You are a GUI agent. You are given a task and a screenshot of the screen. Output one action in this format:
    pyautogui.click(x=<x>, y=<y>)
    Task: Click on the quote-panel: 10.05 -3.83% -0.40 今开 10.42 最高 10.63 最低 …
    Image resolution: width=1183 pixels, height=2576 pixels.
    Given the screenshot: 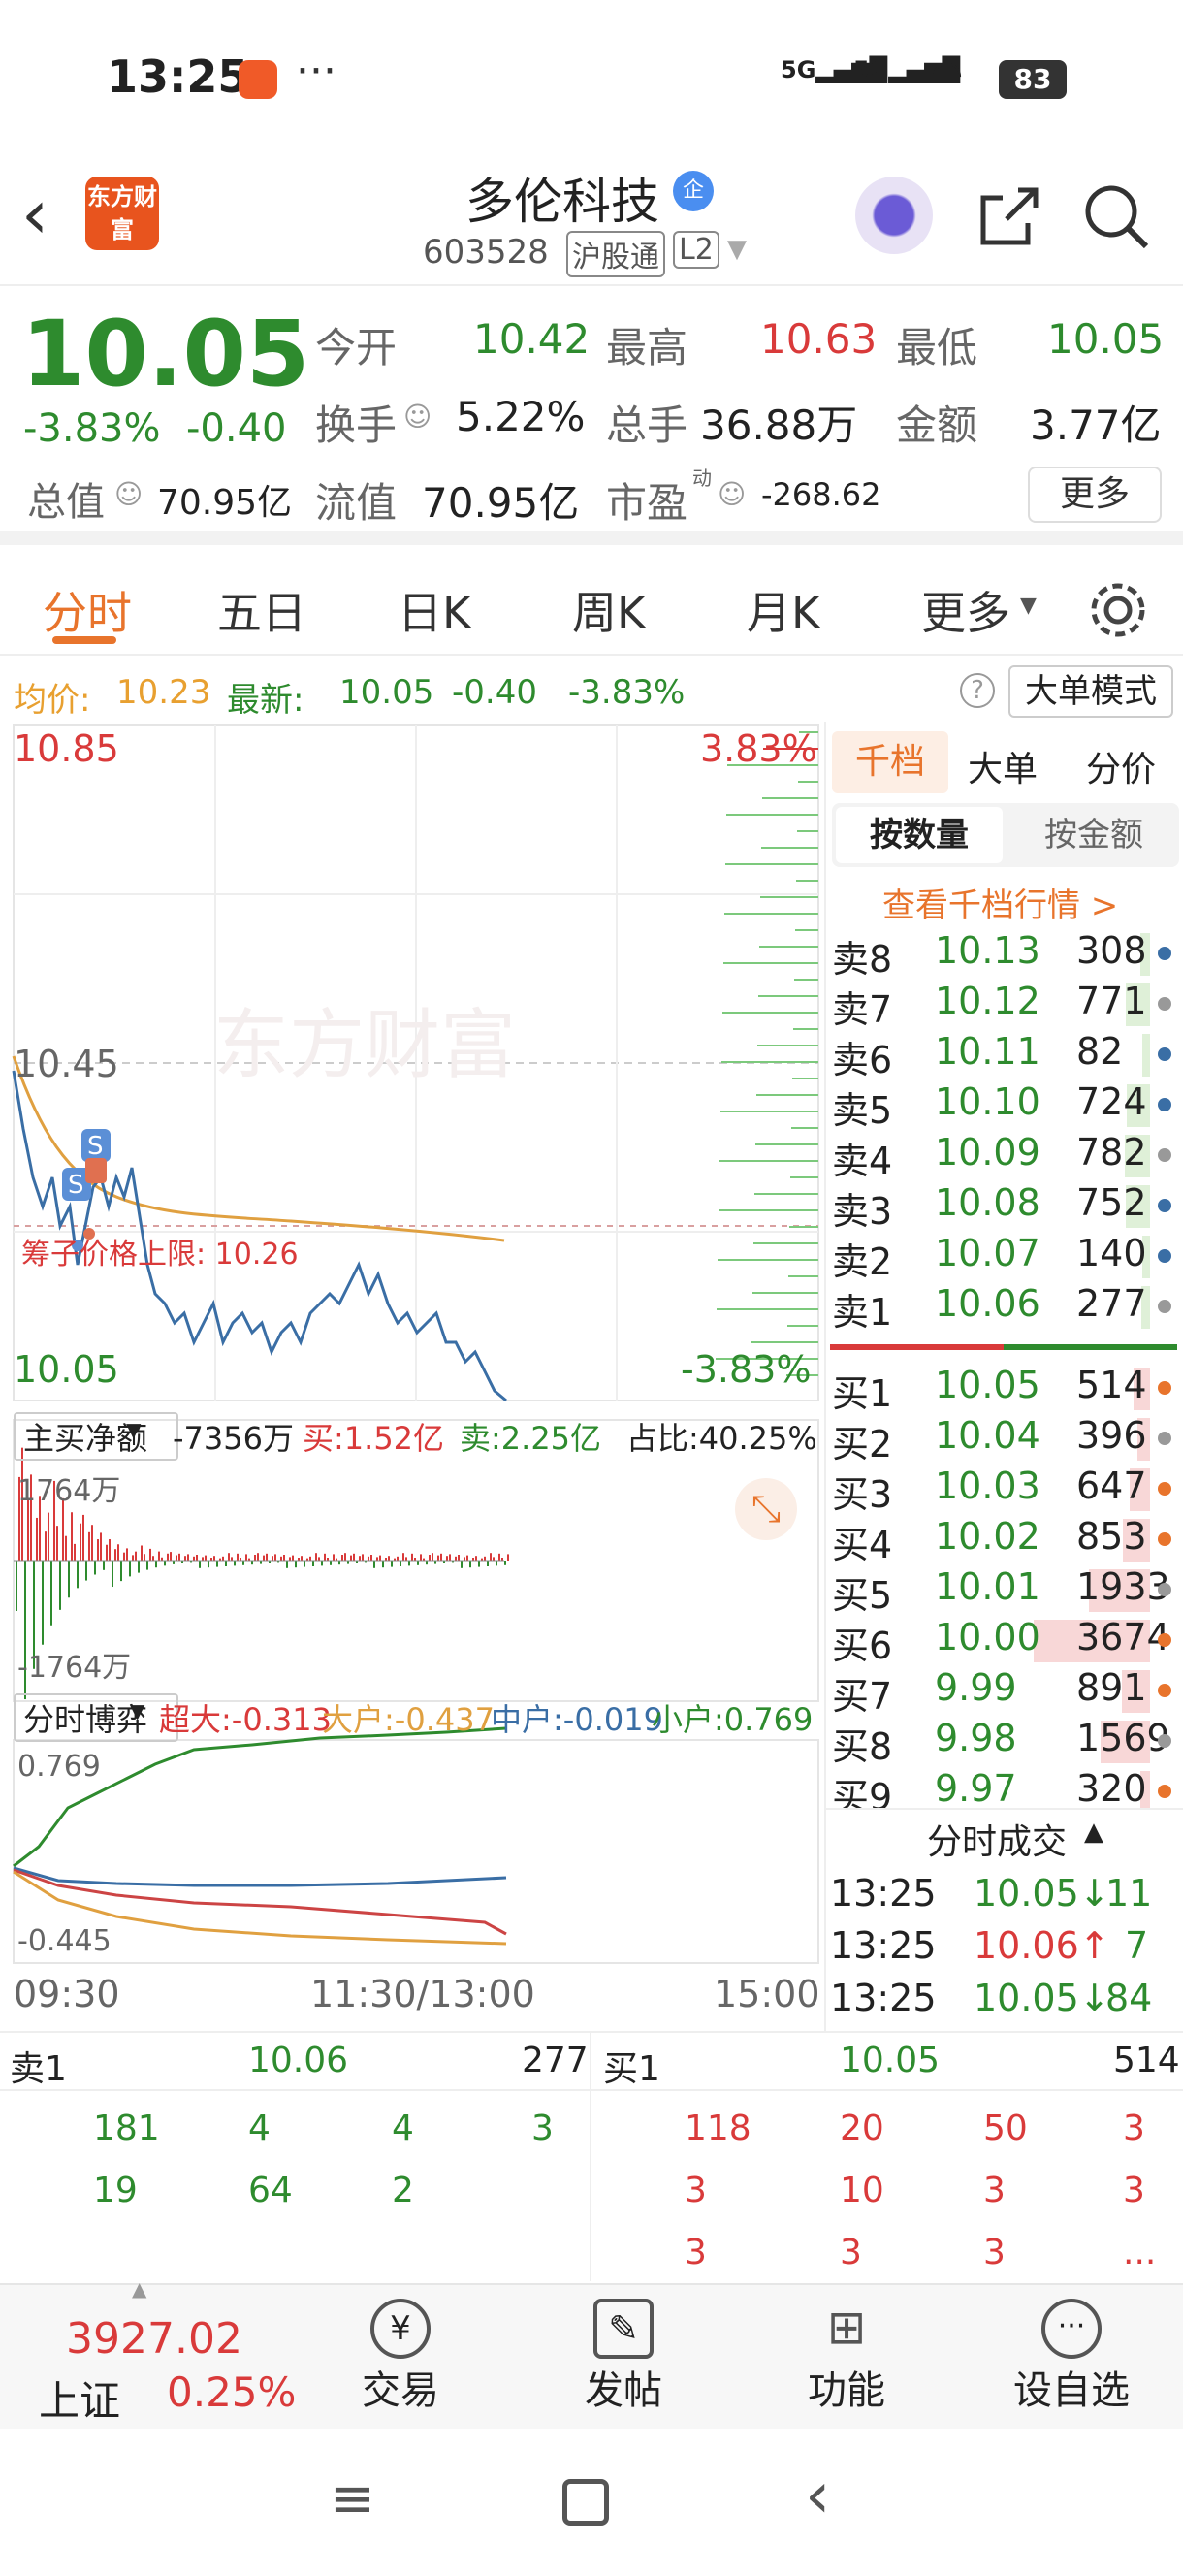 What is the action you would take?
    pyautogui.click(x=591, y=416)
    